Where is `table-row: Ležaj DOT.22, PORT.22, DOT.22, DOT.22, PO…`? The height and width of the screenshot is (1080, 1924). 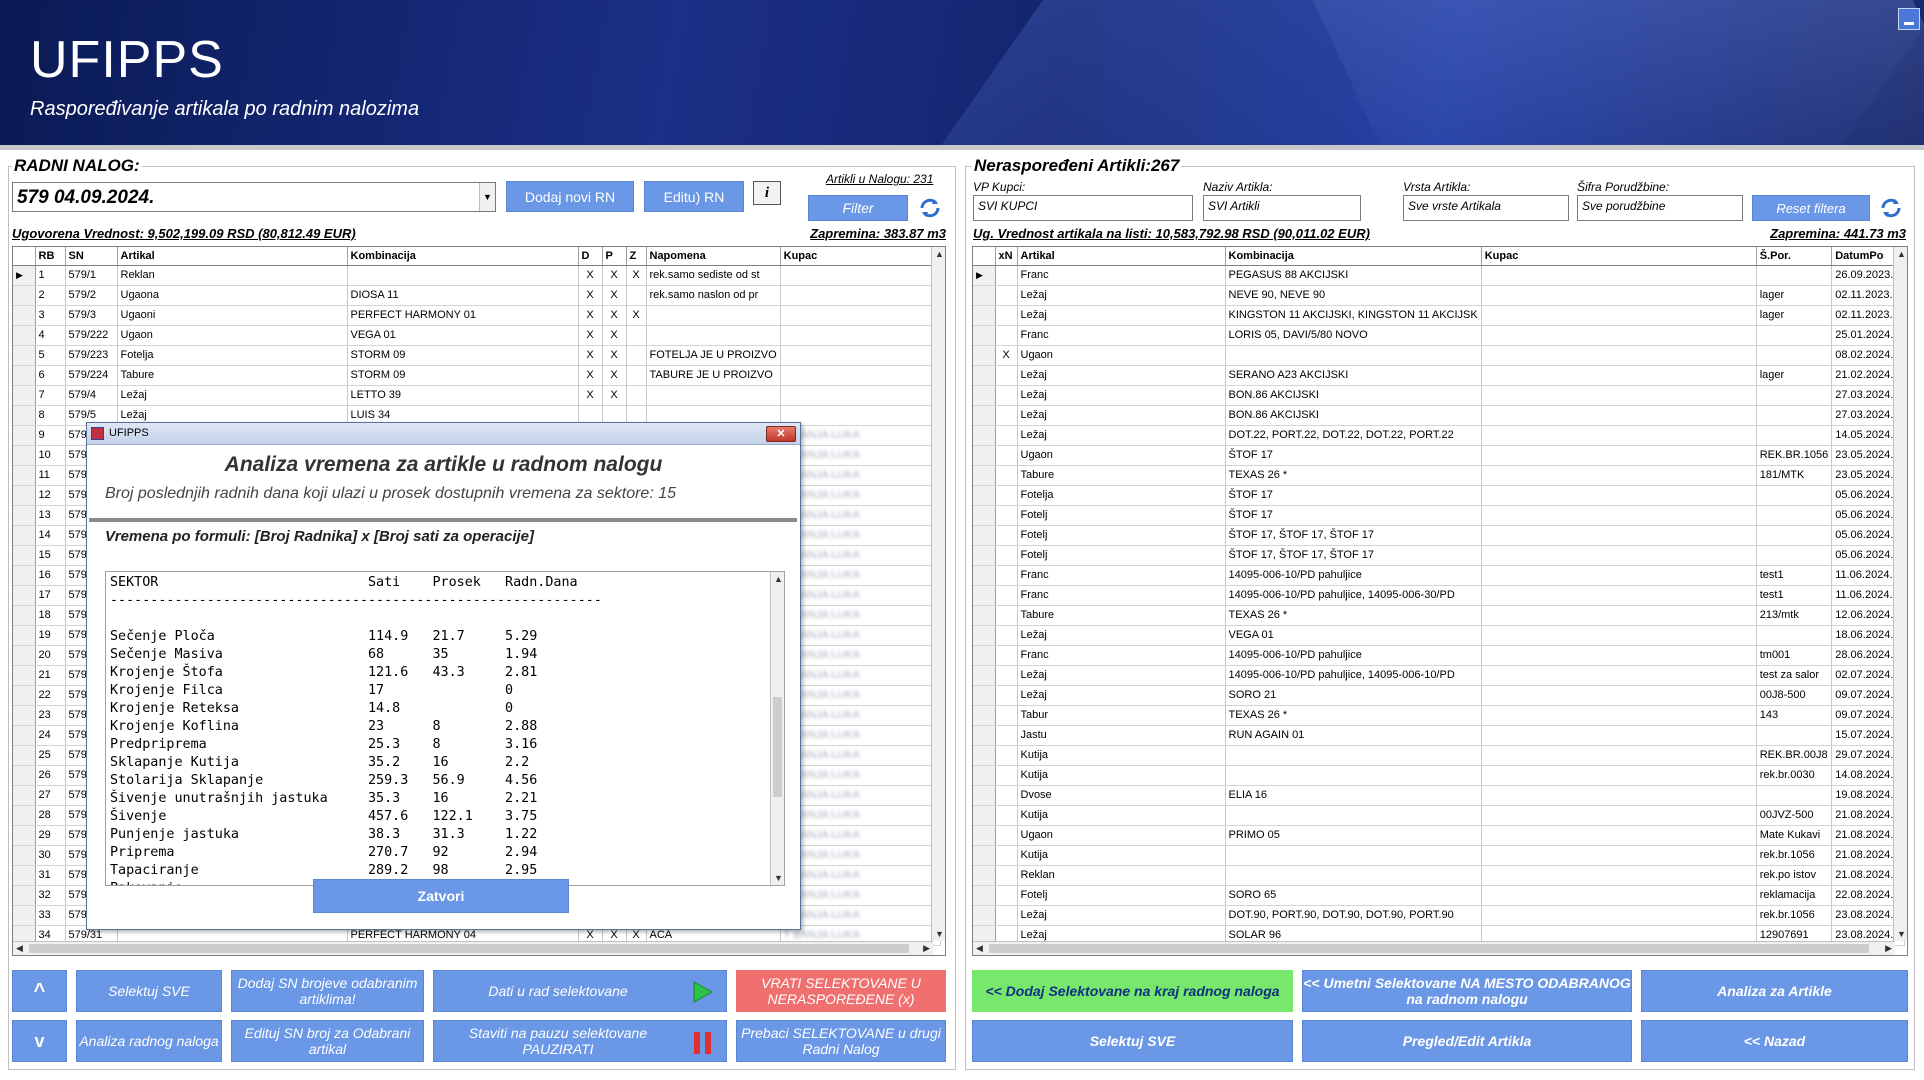 table-row: Ležaj DOT.22, PORT.22, DOT.22, DOT.22, PO… is located at coordinates (1439, 435).